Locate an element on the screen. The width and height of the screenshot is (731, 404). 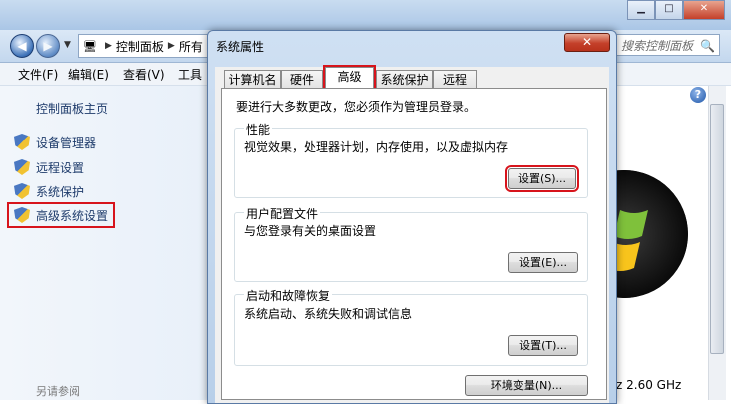
sidebar-item-advanced-system-settings: 高级系统设置 is located at coordinates (61, 215).